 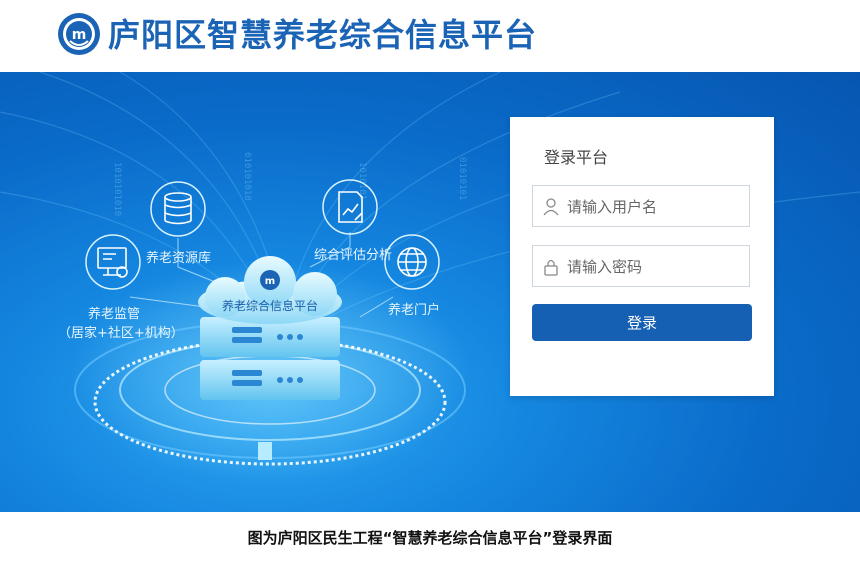 What do you see at coordinates (323, 35) in the screenshot?
I see `site-title: 庐阳区智慧养老综合信息平台` at bounding box center [323, 35].